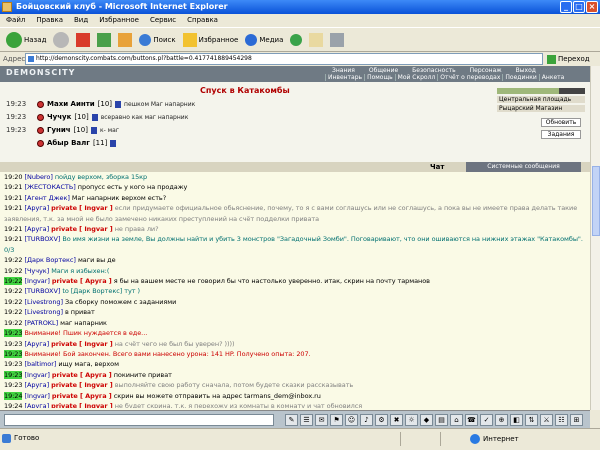 The height and width of the screenshot is (450, 600). Describe the element at coordinates (316, 40) in the screenshot. I see `mail-button` at that location.